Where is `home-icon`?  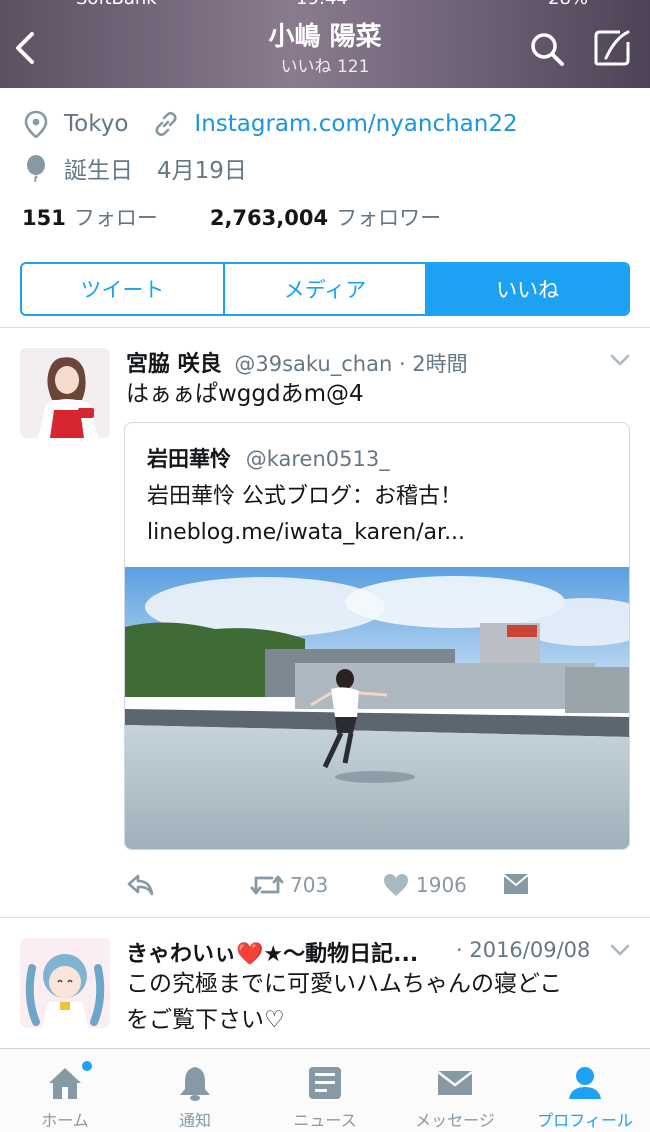
home-icon is located at coordinates (65, 1083).